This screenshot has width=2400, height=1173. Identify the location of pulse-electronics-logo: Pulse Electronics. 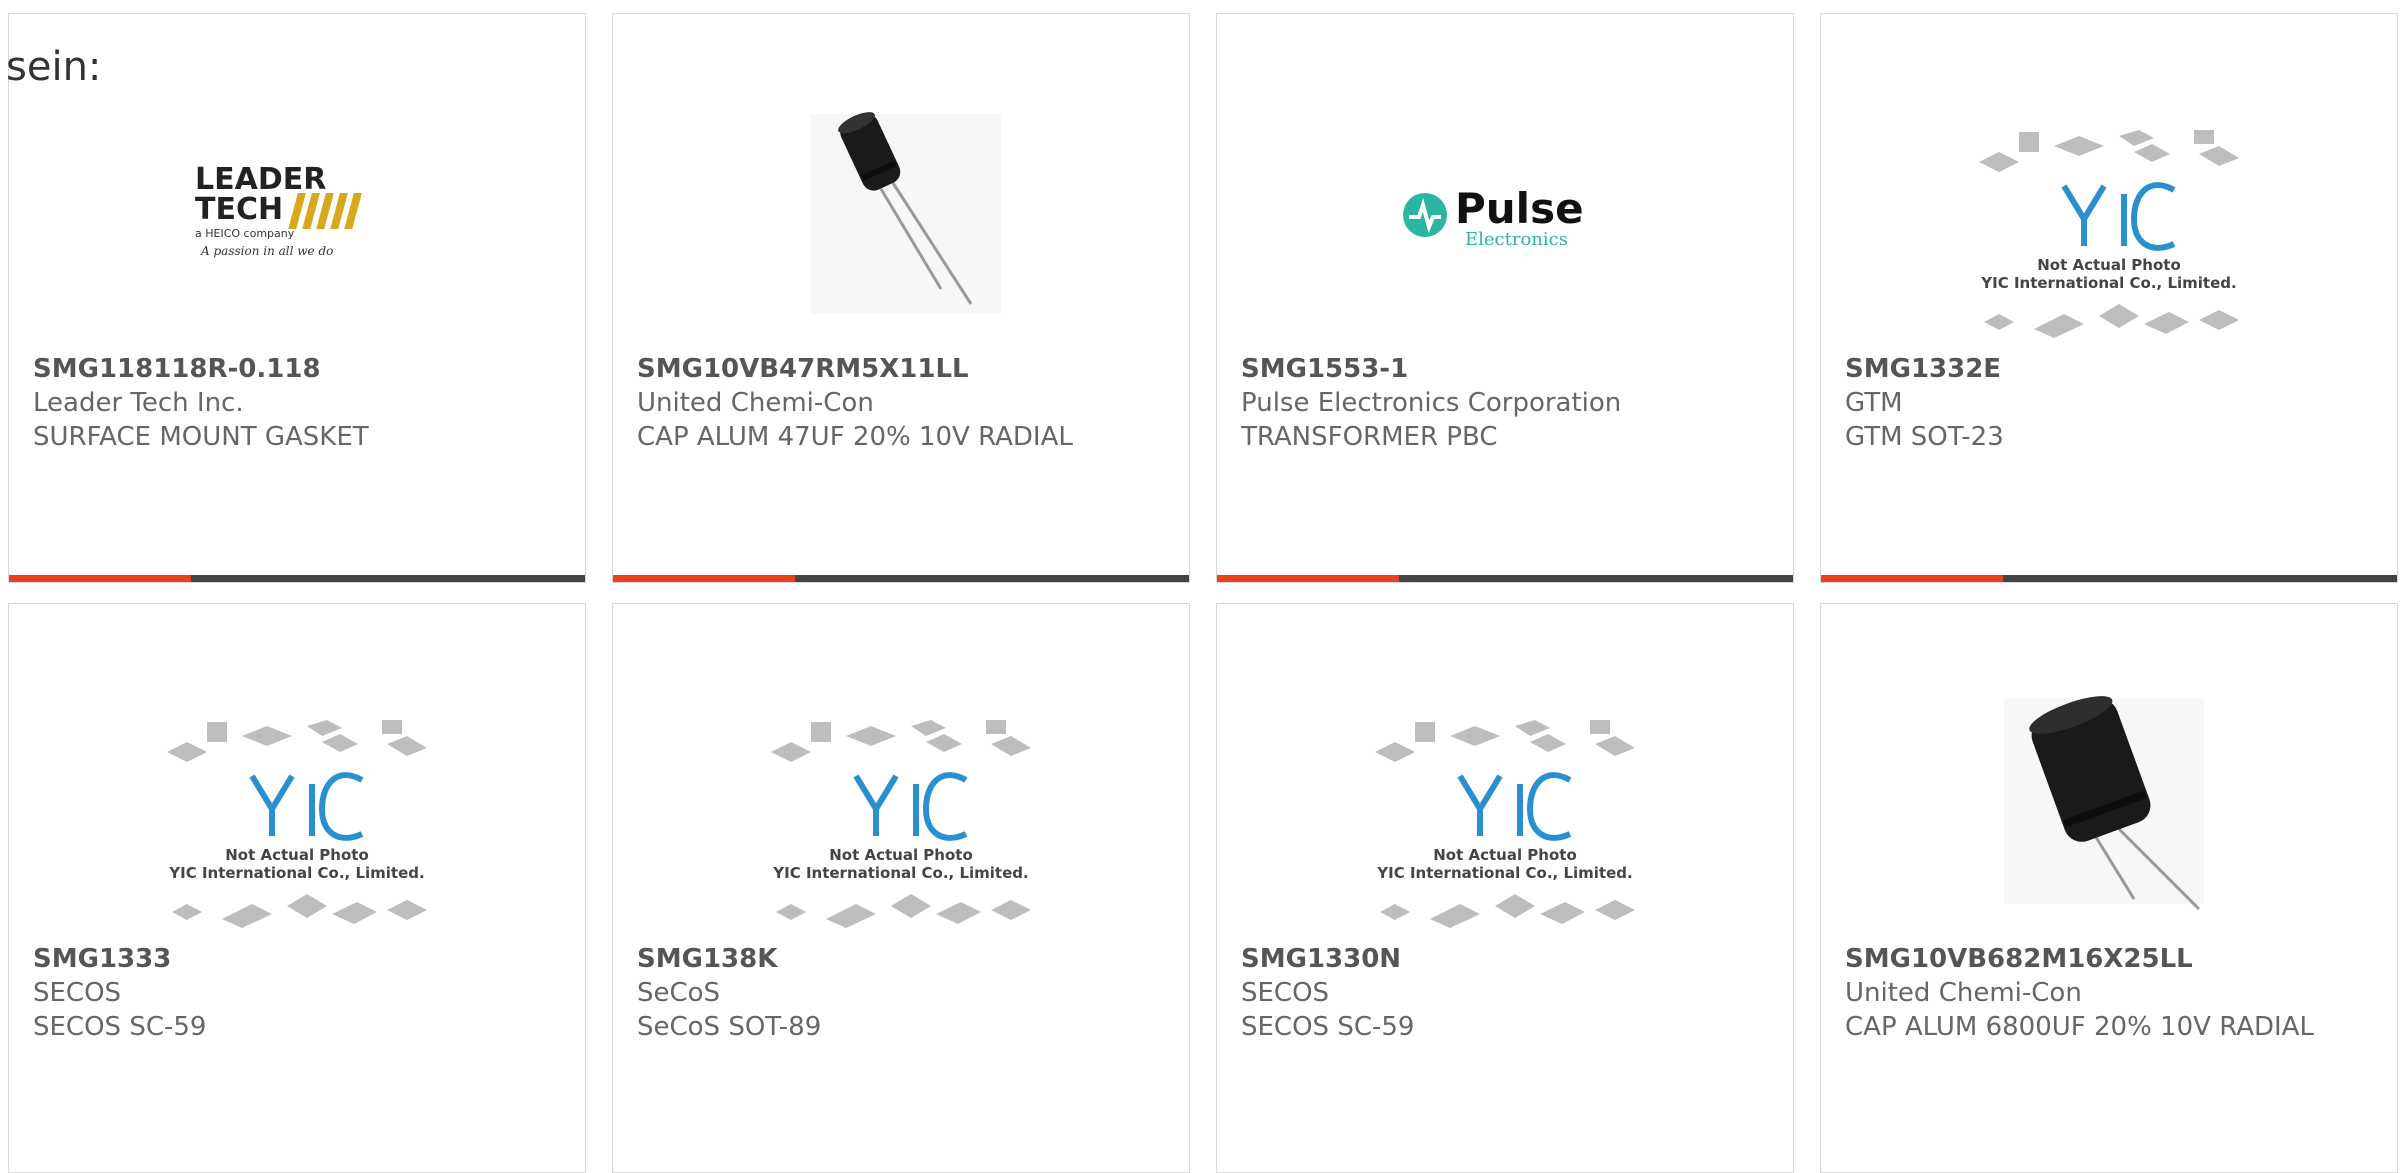
(1493, 217).